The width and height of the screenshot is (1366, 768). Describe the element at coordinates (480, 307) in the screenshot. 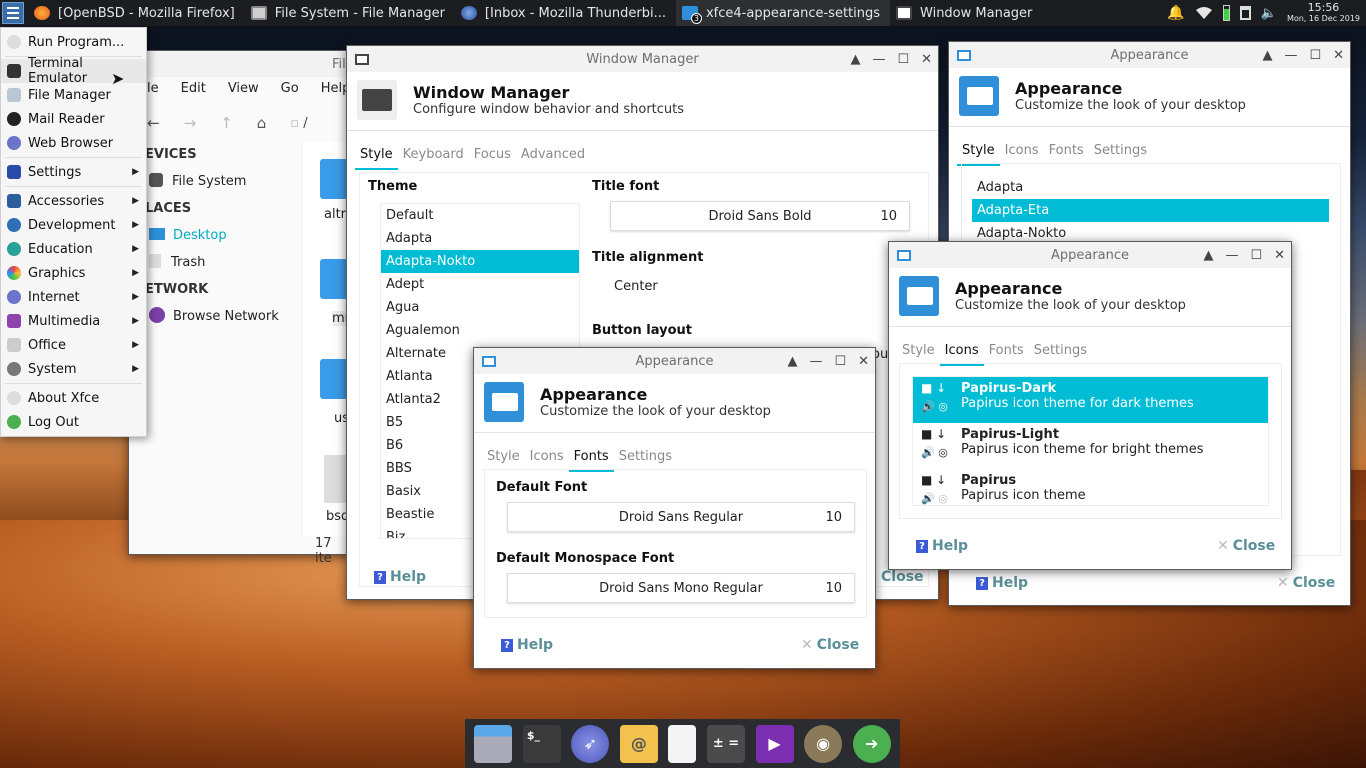

I see `theme-item: Agua` at that location.